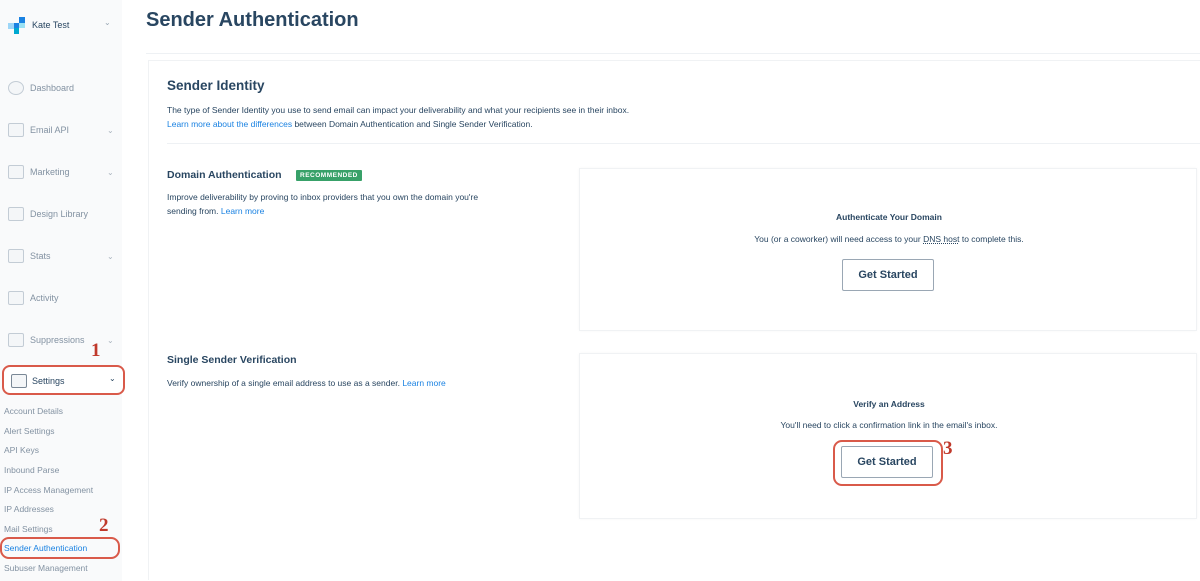 The width and height of the screenshot is (1200, 581). Describe the element at coordinates (46, 568) in the screenshot. I see `sub-item-subuser-management: Subuser Management` at that location.